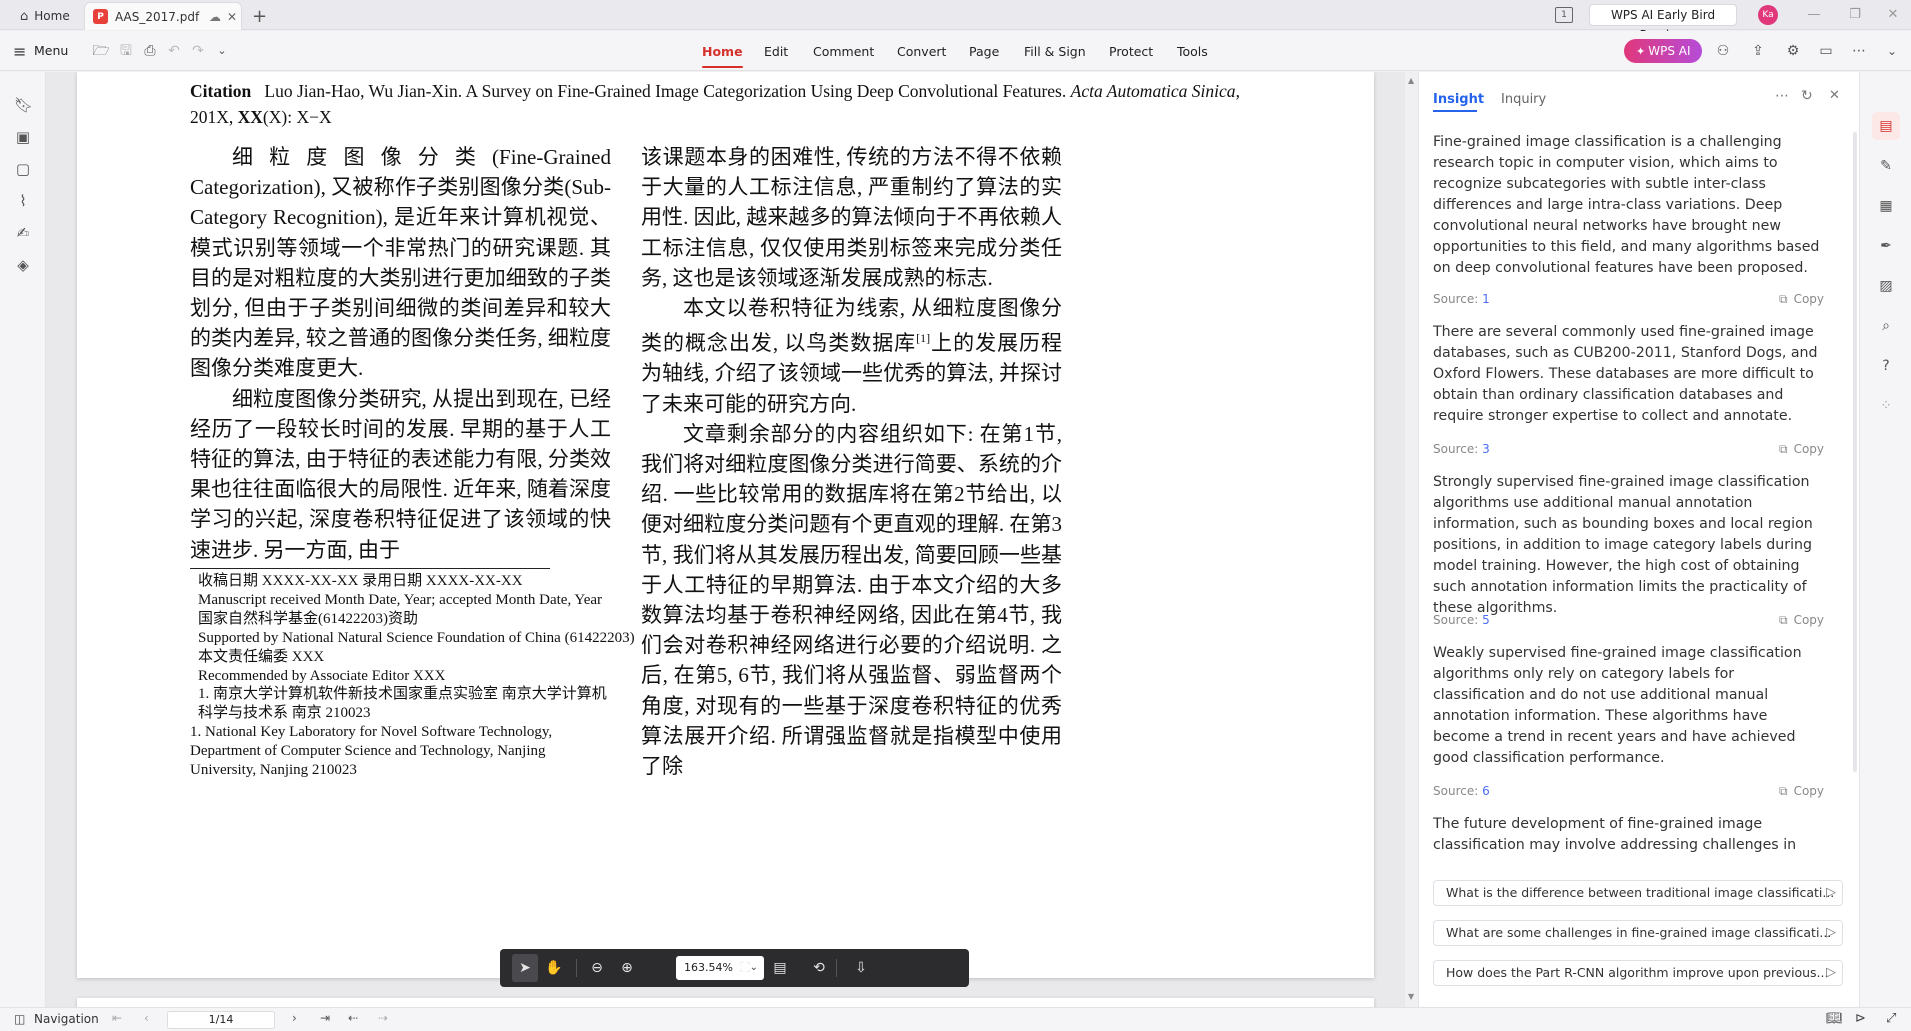 Image resolution: width=1911 pixels, height=1031 pixels. I want to click on hamburger-icon: ≡, so click(19, 51).